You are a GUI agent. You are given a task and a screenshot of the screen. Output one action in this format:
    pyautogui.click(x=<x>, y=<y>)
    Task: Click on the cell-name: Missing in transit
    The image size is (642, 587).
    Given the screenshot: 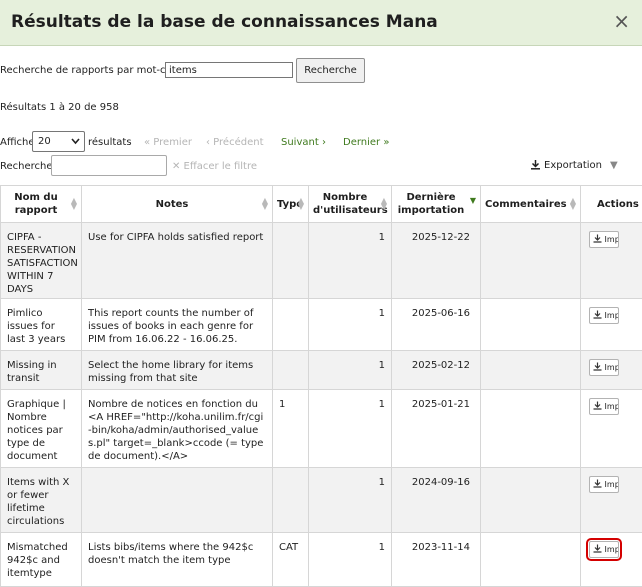 What is the action you would take?
    pyautogui.click(x=41, y=370)
    